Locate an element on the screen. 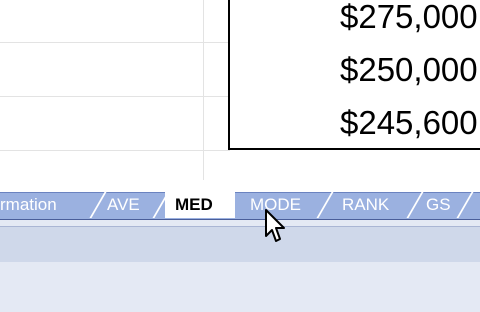 The image size is (480, 312). mouse-pointer-icon is located at coordinates (275, 225).